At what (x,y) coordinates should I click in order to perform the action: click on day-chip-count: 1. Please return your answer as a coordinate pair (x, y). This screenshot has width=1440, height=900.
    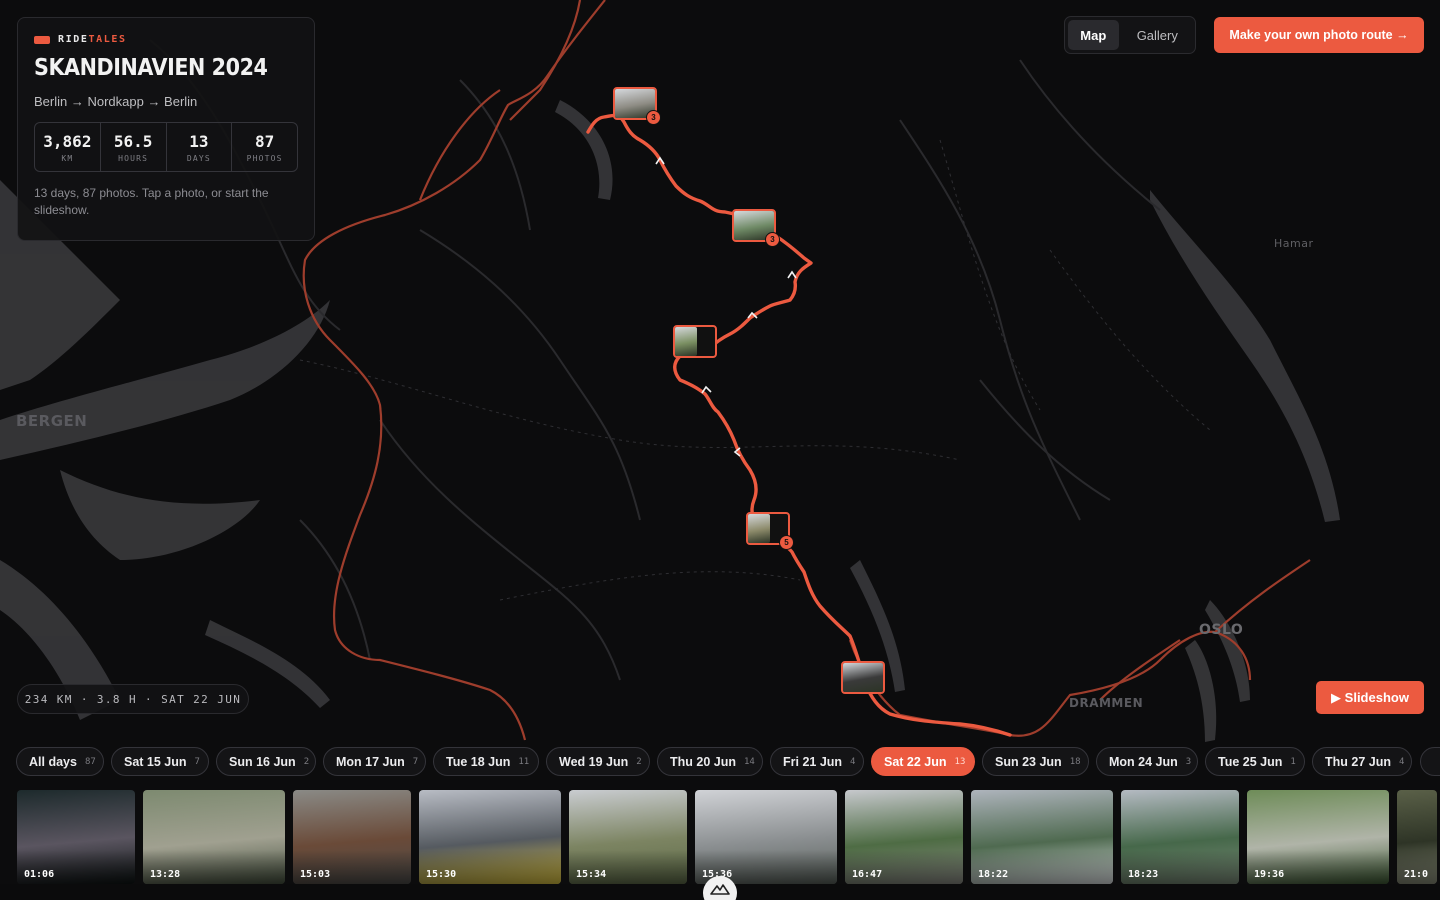
    Looking at the image, I should click on (1293, 761).